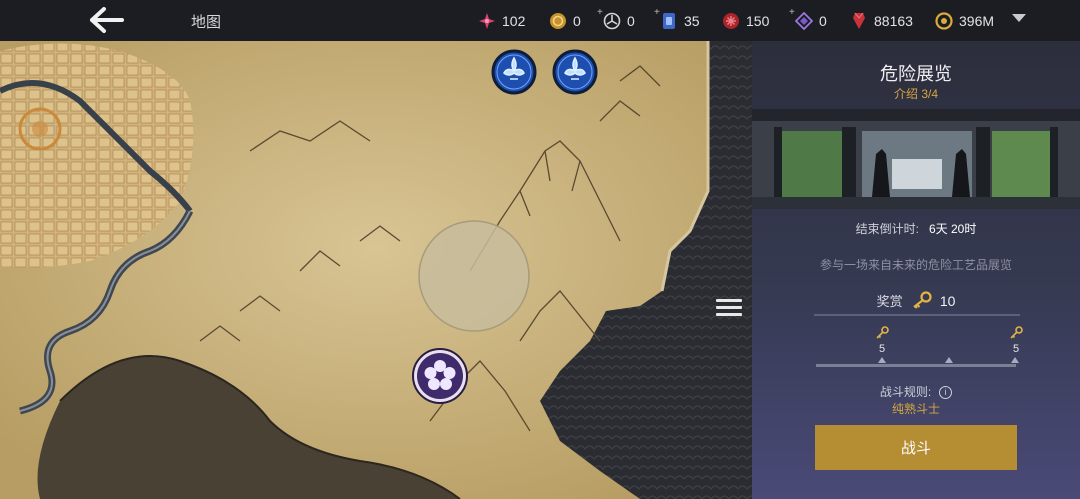 The image size is (1080, 499). Describe the element at coordinates (206, 22) in the screenshot. I see `page-title: 地图` at that location.